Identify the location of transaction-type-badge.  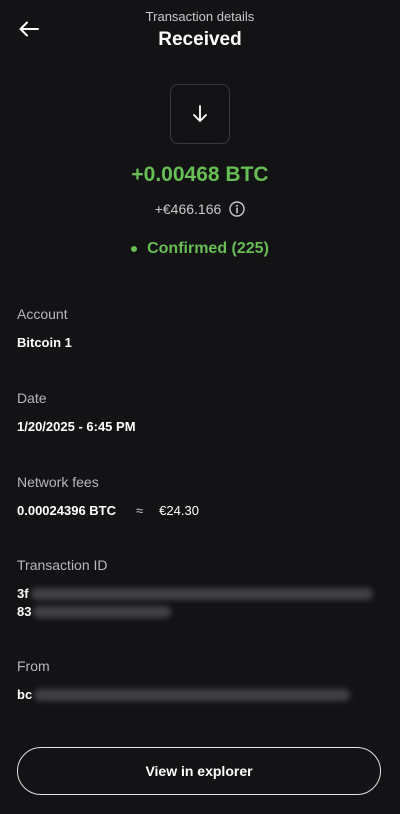
(200, 114).